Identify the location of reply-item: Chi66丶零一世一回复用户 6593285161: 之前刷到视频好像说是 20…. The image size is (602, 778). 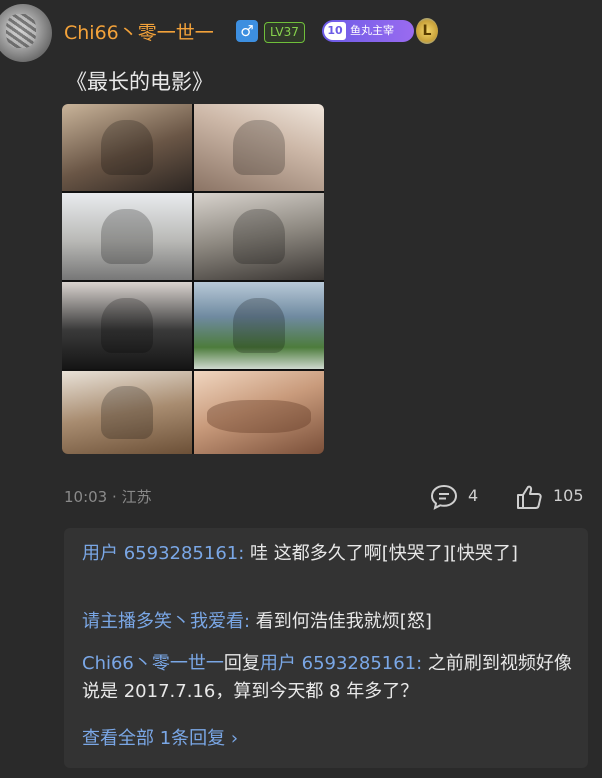
(327, 678).